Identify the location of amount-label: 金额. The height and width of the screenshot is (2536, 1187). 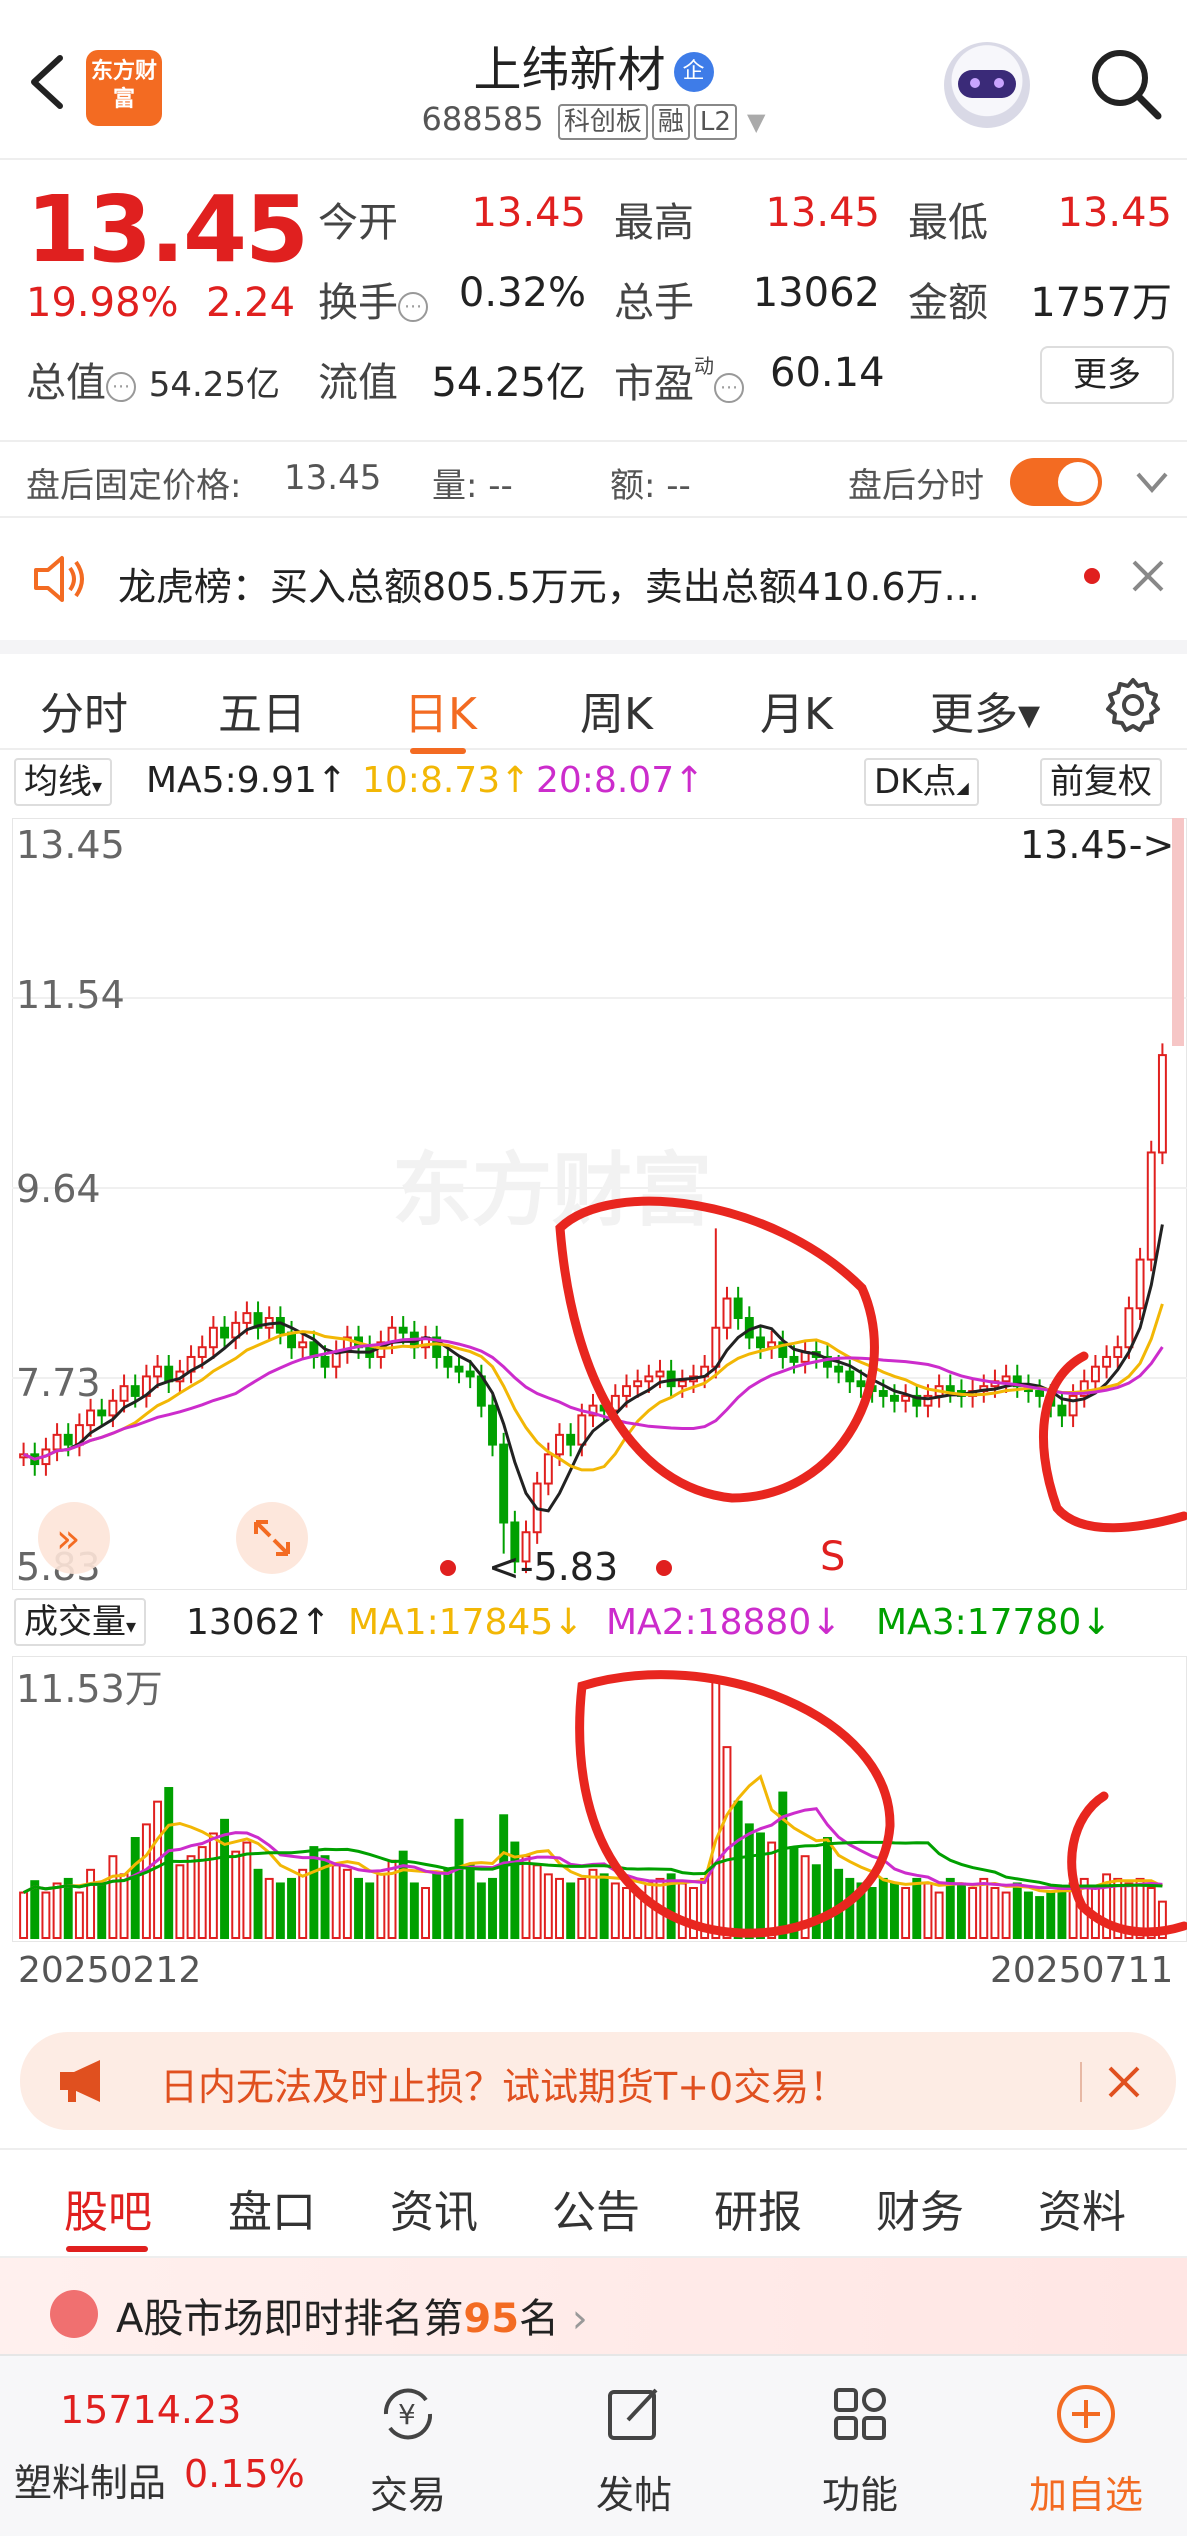
(948, 303).